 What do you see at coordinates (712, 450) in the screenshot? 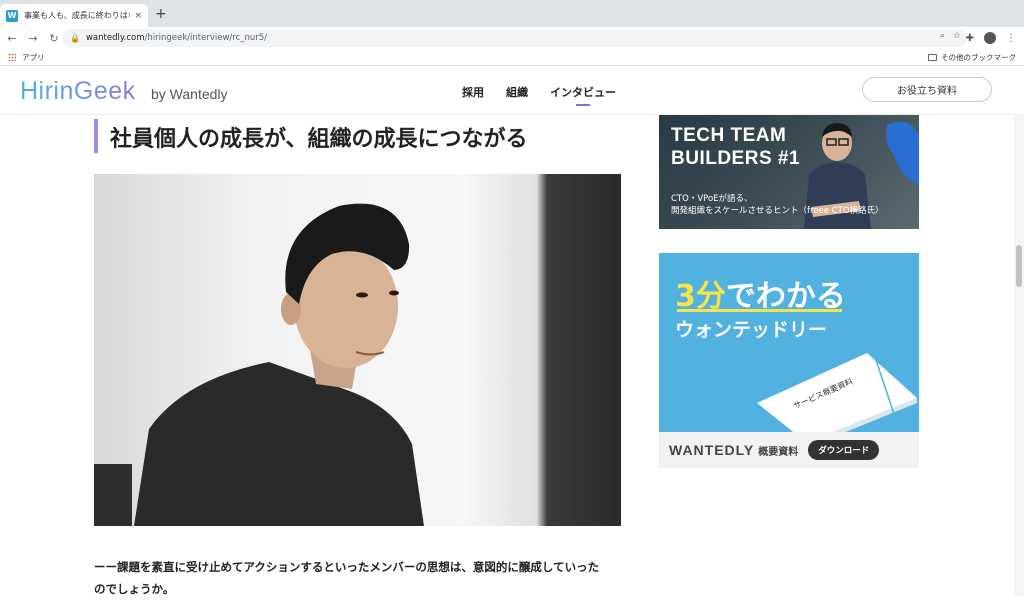
I see `wantedly-brand-logo: WANTEDLY` at bounding box center [712, 450].